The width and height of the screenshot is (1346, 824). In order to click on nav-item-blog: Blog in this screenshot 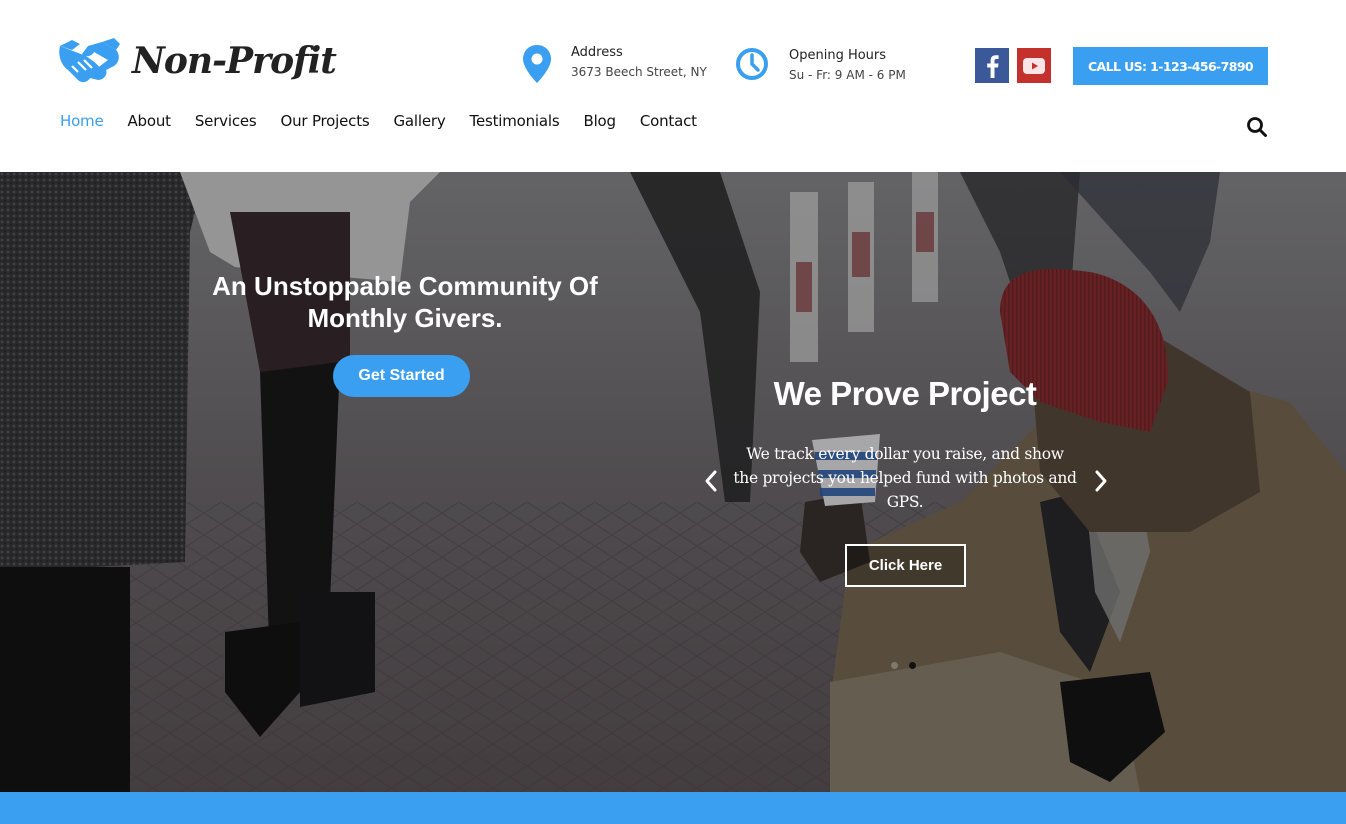, I will do `click(599, 121)`.